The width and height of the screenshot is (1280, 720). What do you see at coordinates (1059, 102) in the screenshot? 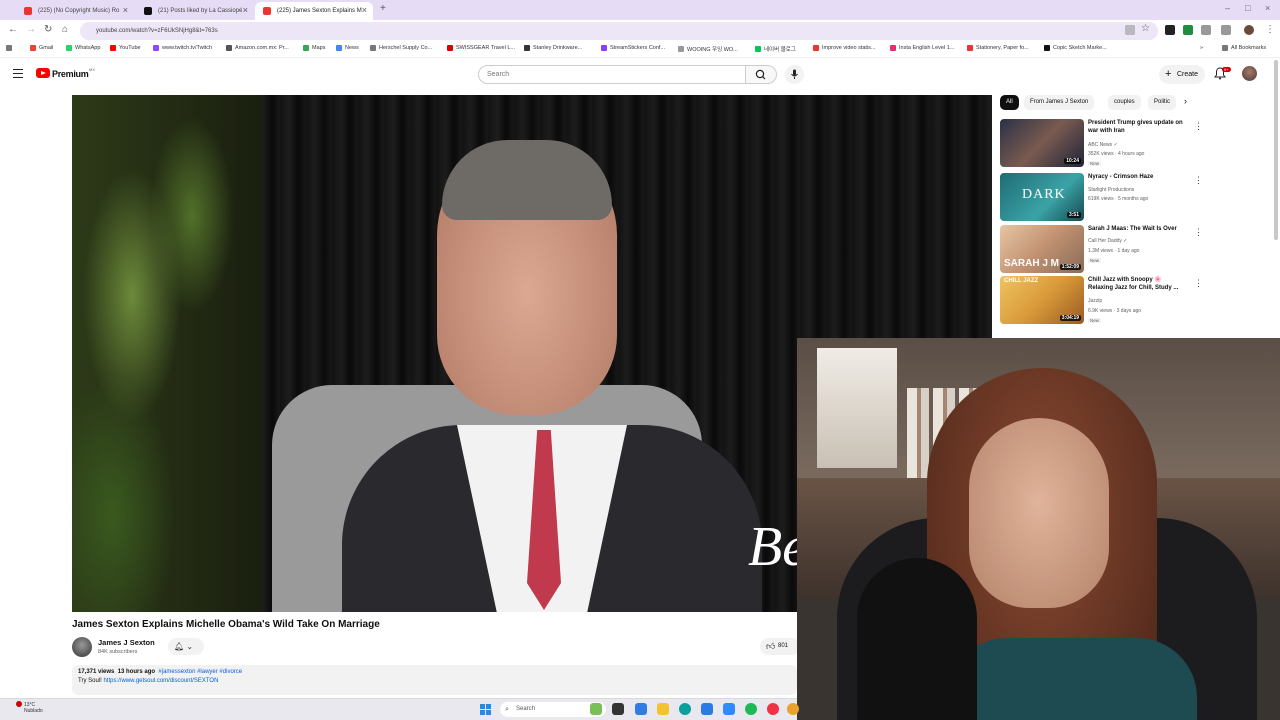
I see `chip-from-channel: From James J Sexton` at bounding box center [1059, 102].